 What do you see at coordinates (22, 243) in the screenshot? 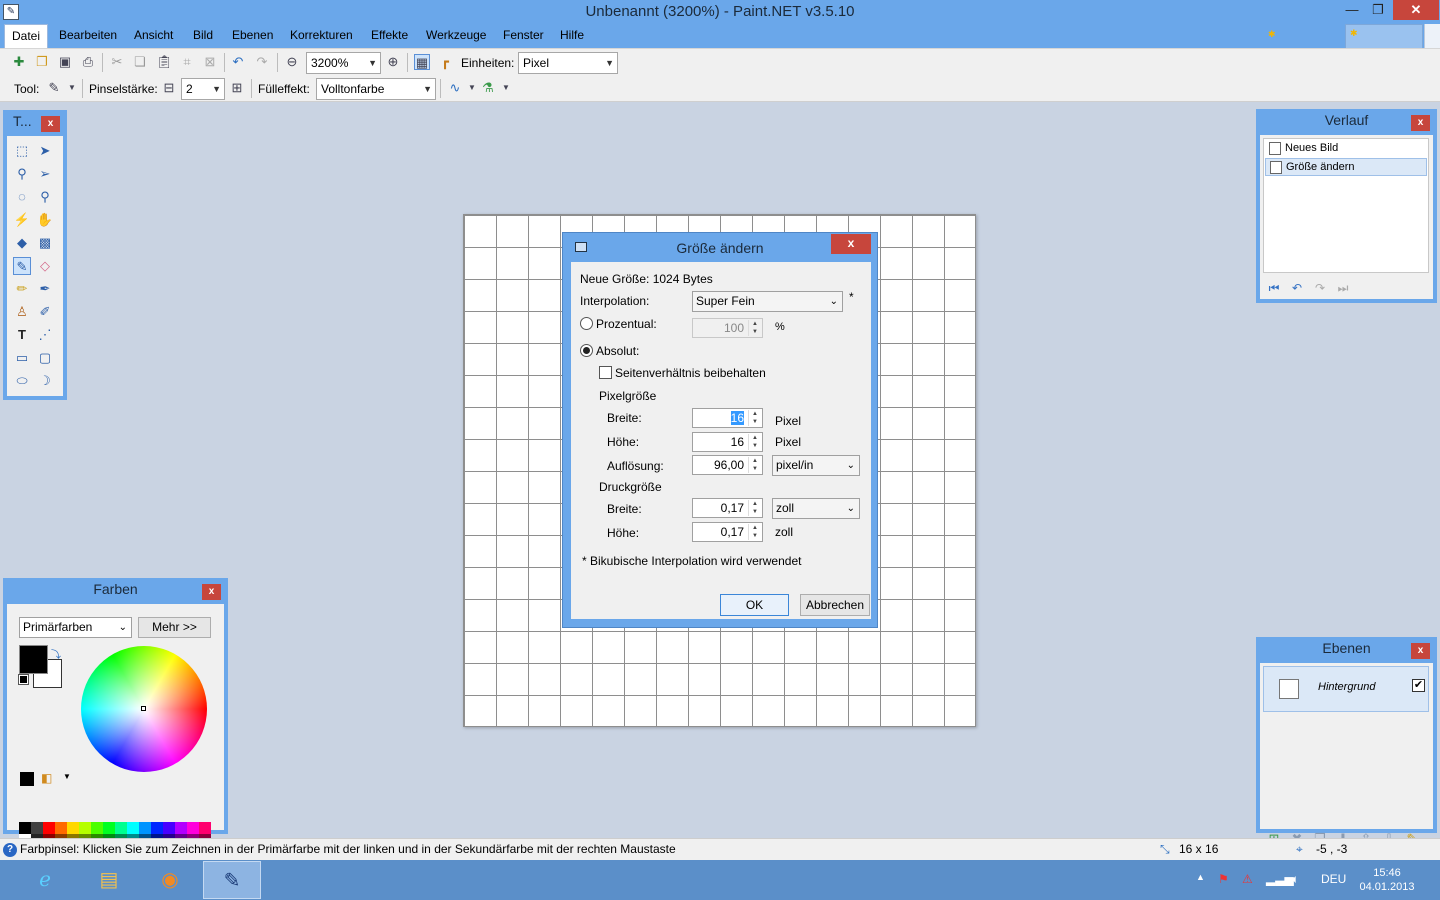
I see `paint-bucket-icon: ◆` at bounding box center [22, 243].